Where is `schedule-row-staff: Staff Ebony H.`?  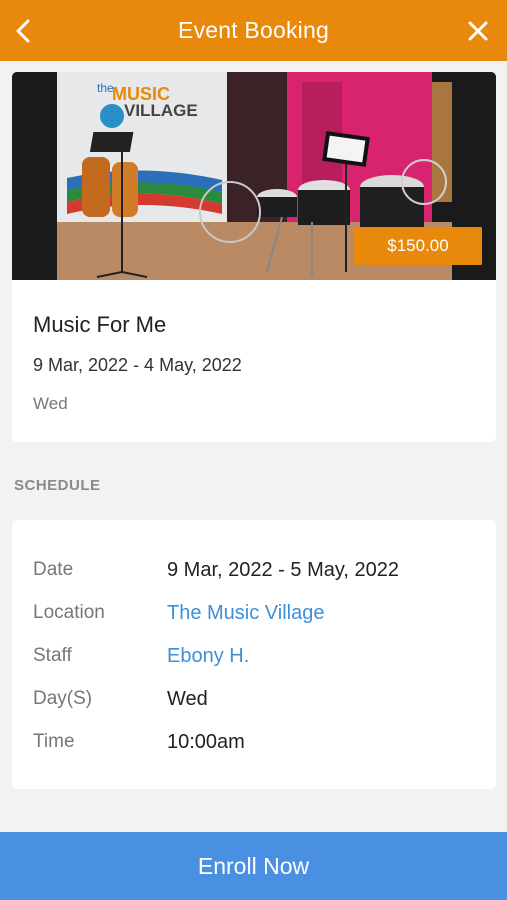
schedule-row-staff: Staff Ebony H. is located at coordinates (258, 660).